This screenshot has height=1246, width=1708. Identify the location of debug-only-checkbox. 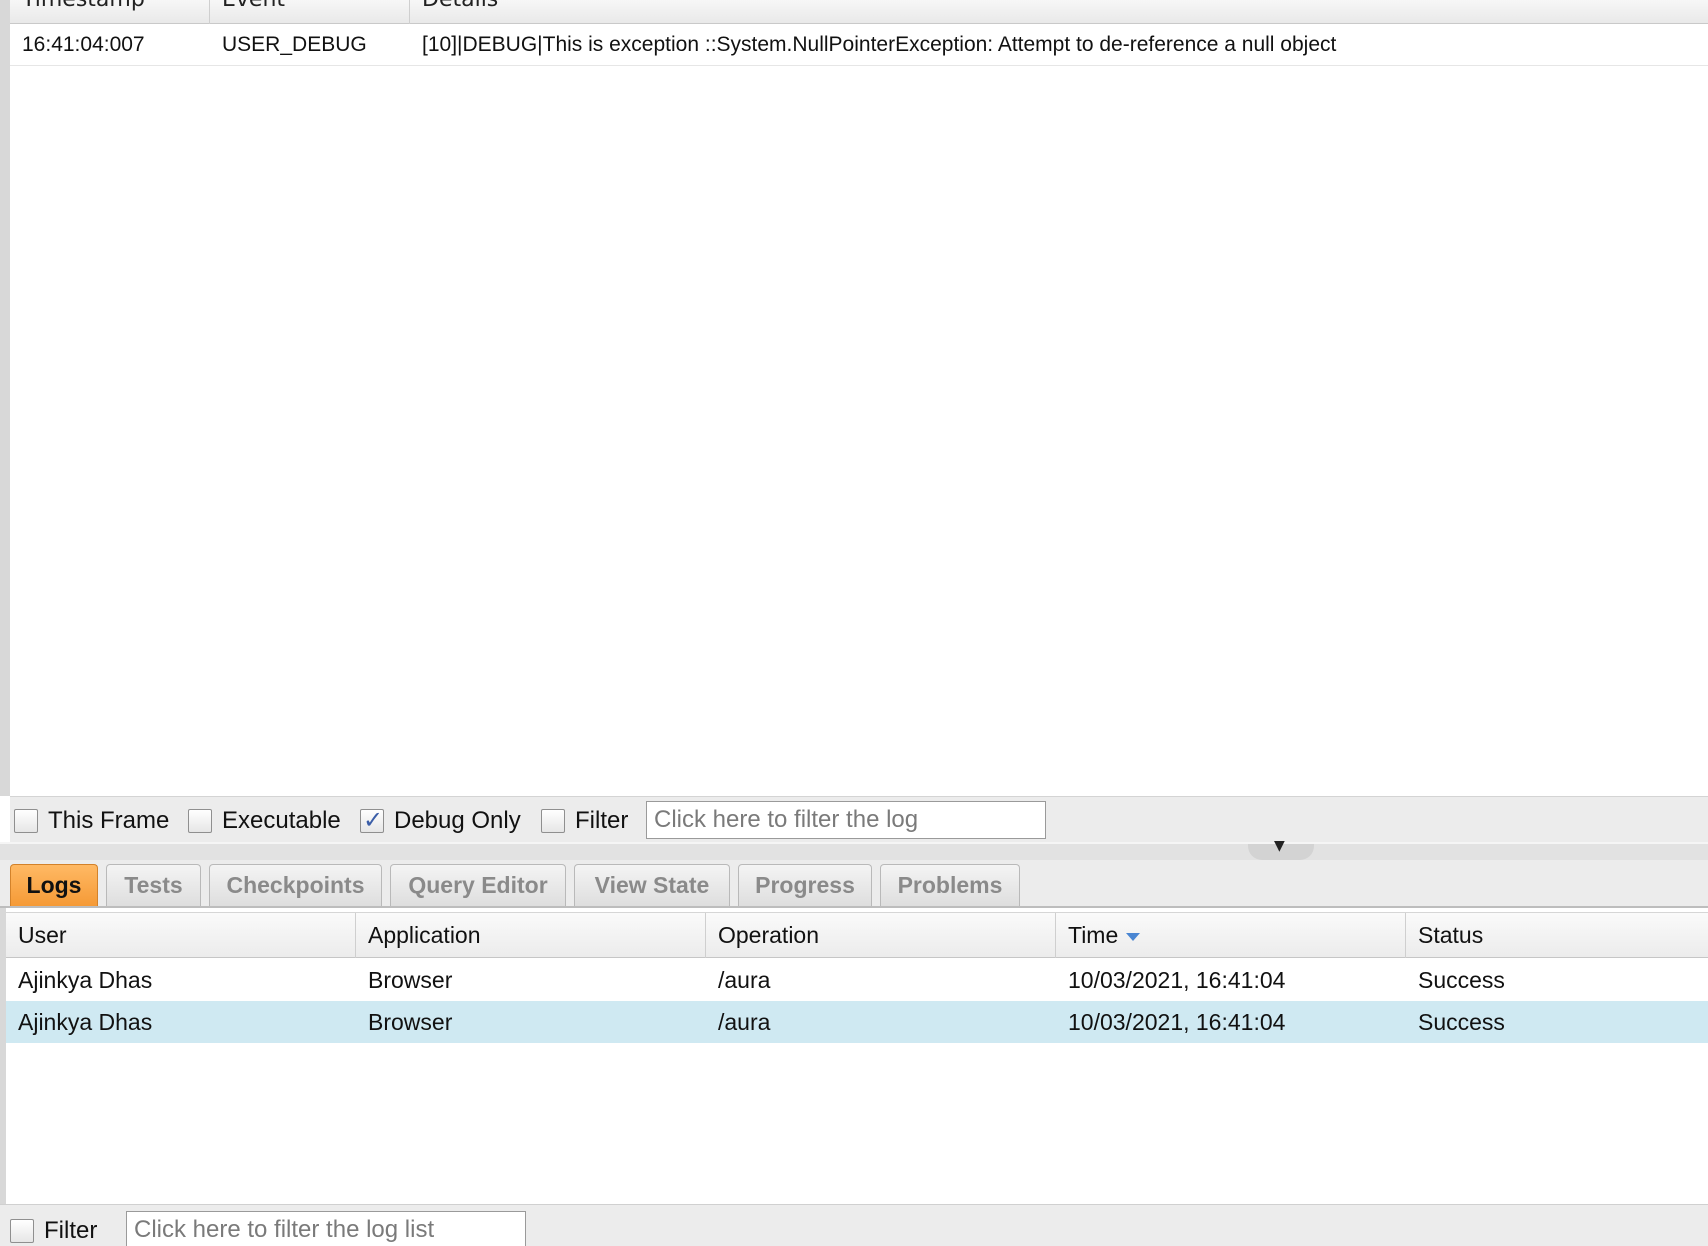
(372, 820).